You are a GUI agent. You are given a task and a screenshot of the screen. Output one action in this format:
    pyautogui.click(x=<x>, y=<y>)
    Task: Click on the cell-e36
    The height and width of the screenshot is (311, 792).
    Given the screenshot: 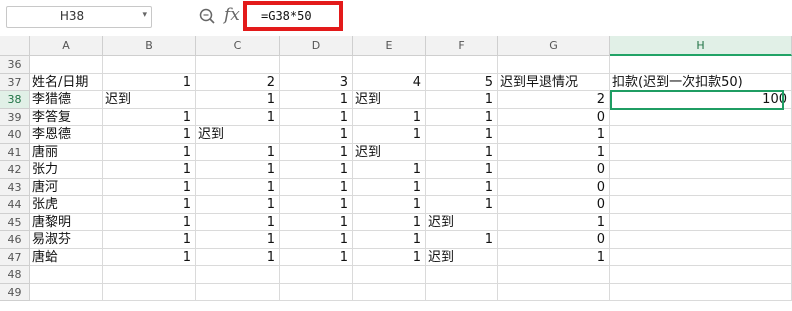 What is the action you would take?
    pyautogui.click(x=389, y=65)
    